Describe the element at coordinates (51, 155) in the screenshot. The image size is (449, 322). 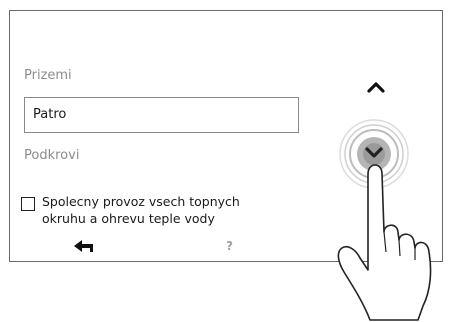
I see `list-item-podkrovi: Podkrovi` at that location.